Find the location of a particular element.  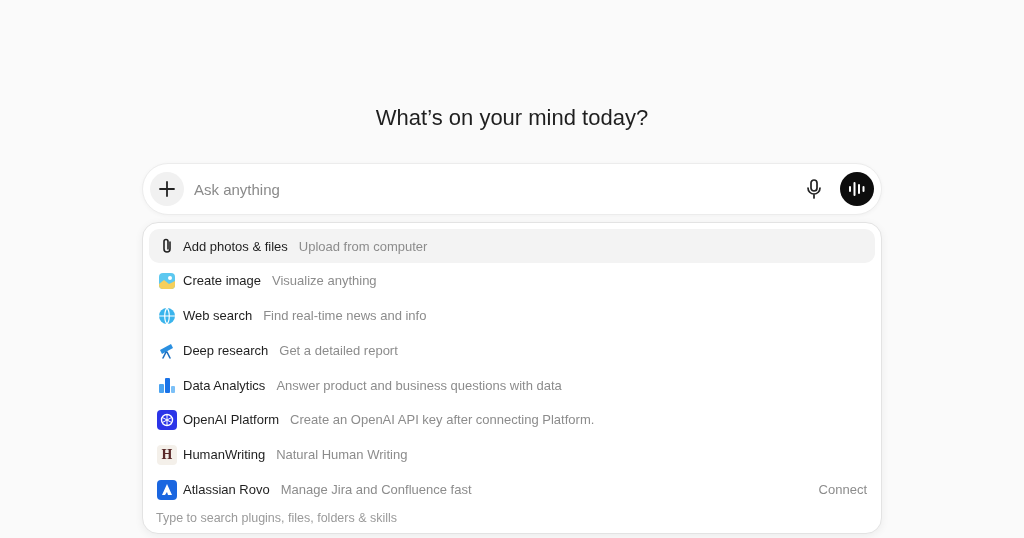

globe-icon is located at coordinates (167, 315).